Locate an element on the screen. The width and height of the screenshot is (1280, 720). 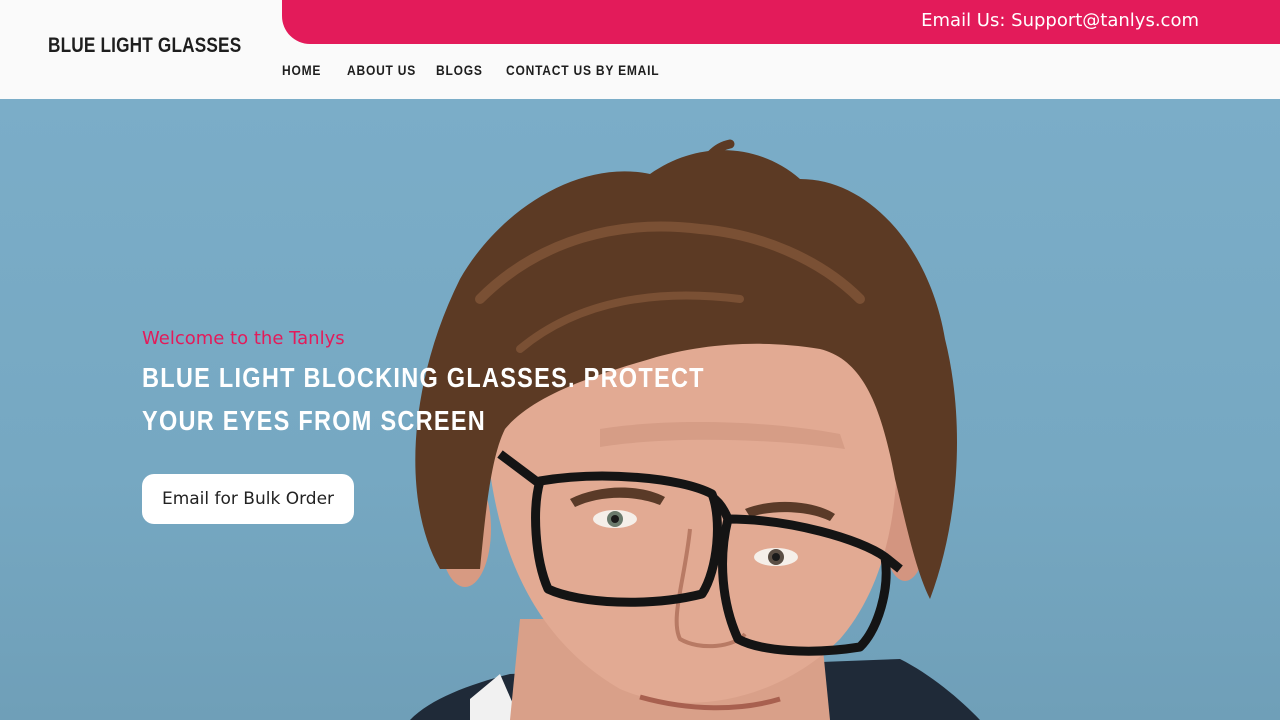
nav-about-us: ABOUT US is located at coordinates (381, 70).